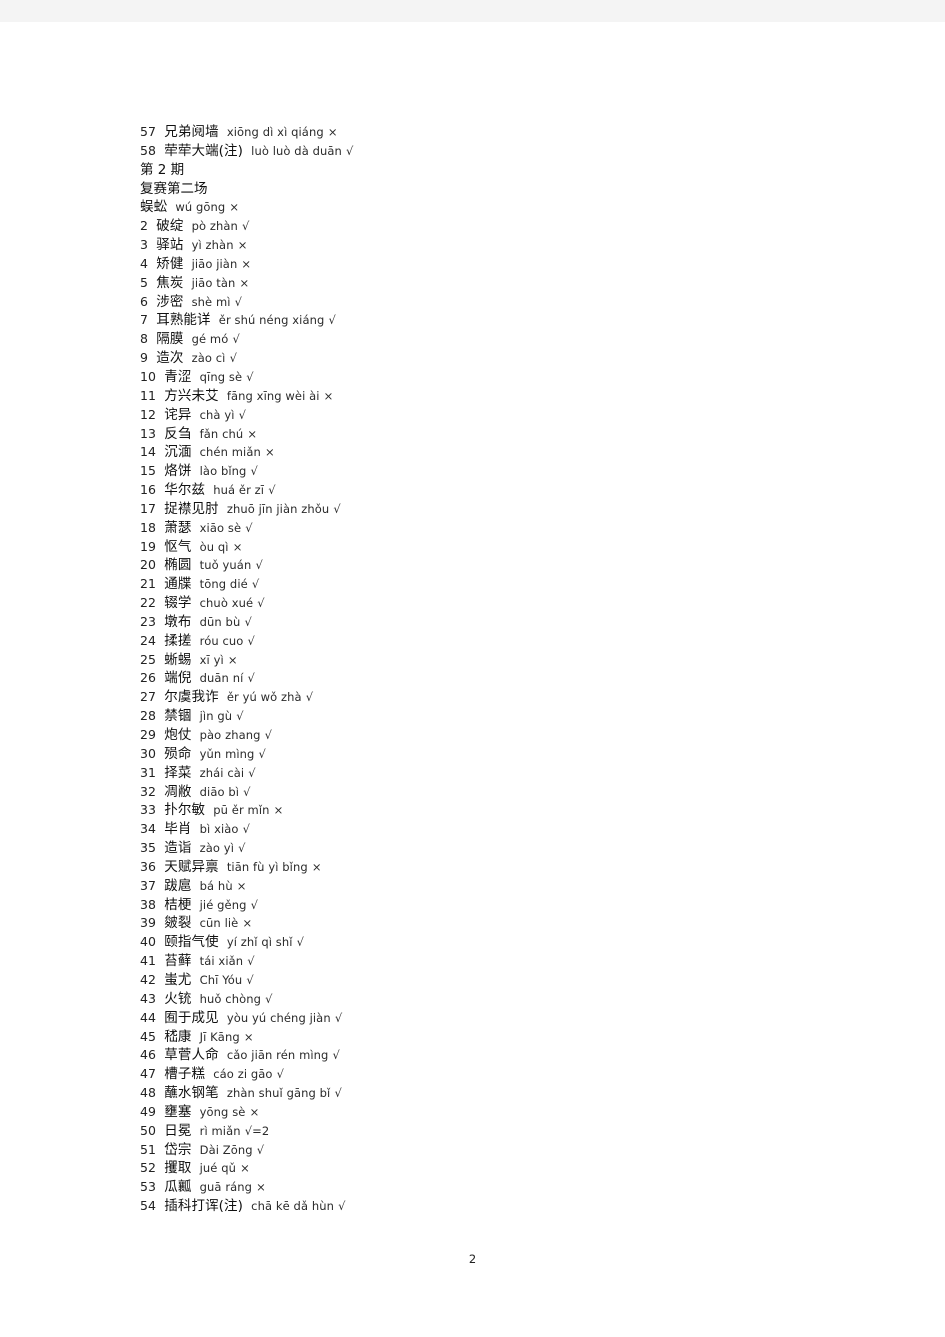  I want to click on word-entry-line: 12 诧异 chà yì √, so click(490, 415).